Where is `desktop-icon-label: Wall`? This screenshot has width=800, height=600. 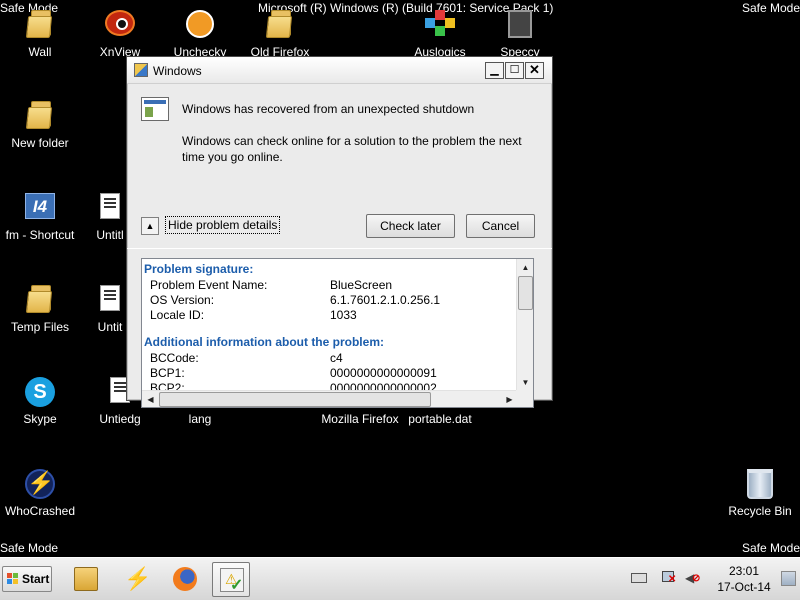 desktop-icon-label: Wall is located at coordinates (40, 52).